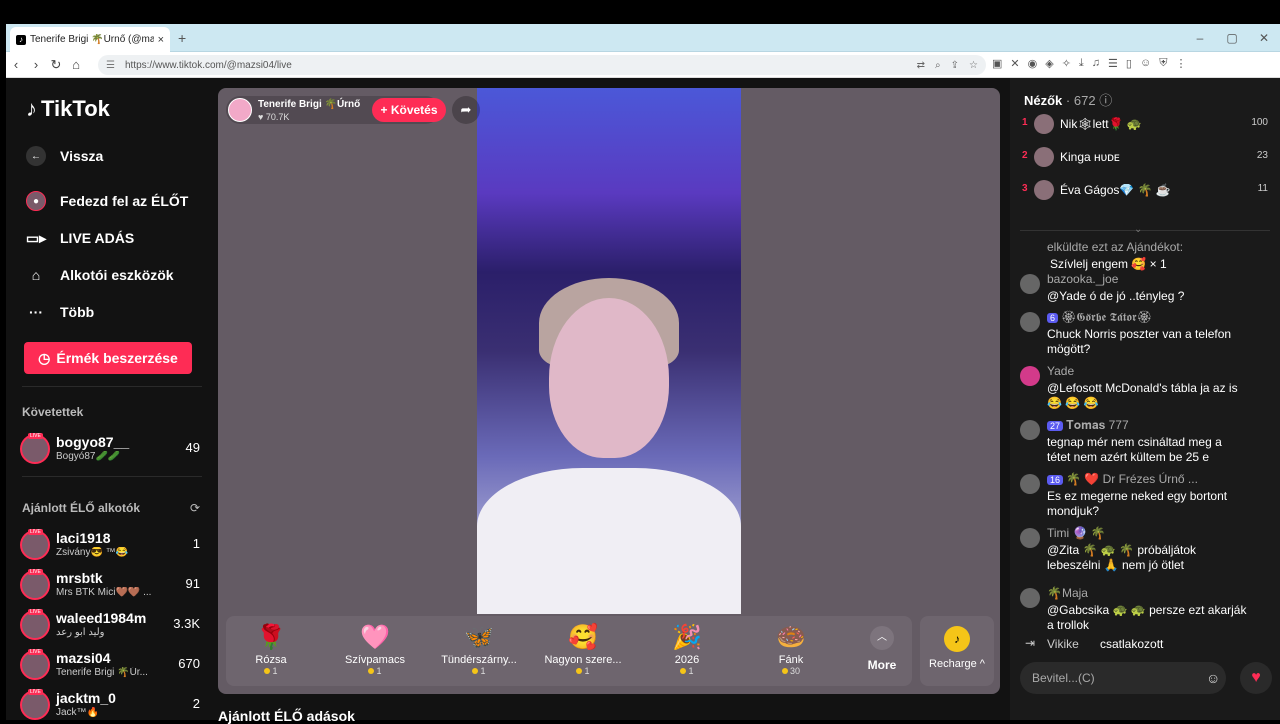 This screenshot has height=724, width=1280. What do you see at coordinates (1033, 63) in the screenshot?
I see `extension-icon: ◉` at bounding box center [1033, 63].